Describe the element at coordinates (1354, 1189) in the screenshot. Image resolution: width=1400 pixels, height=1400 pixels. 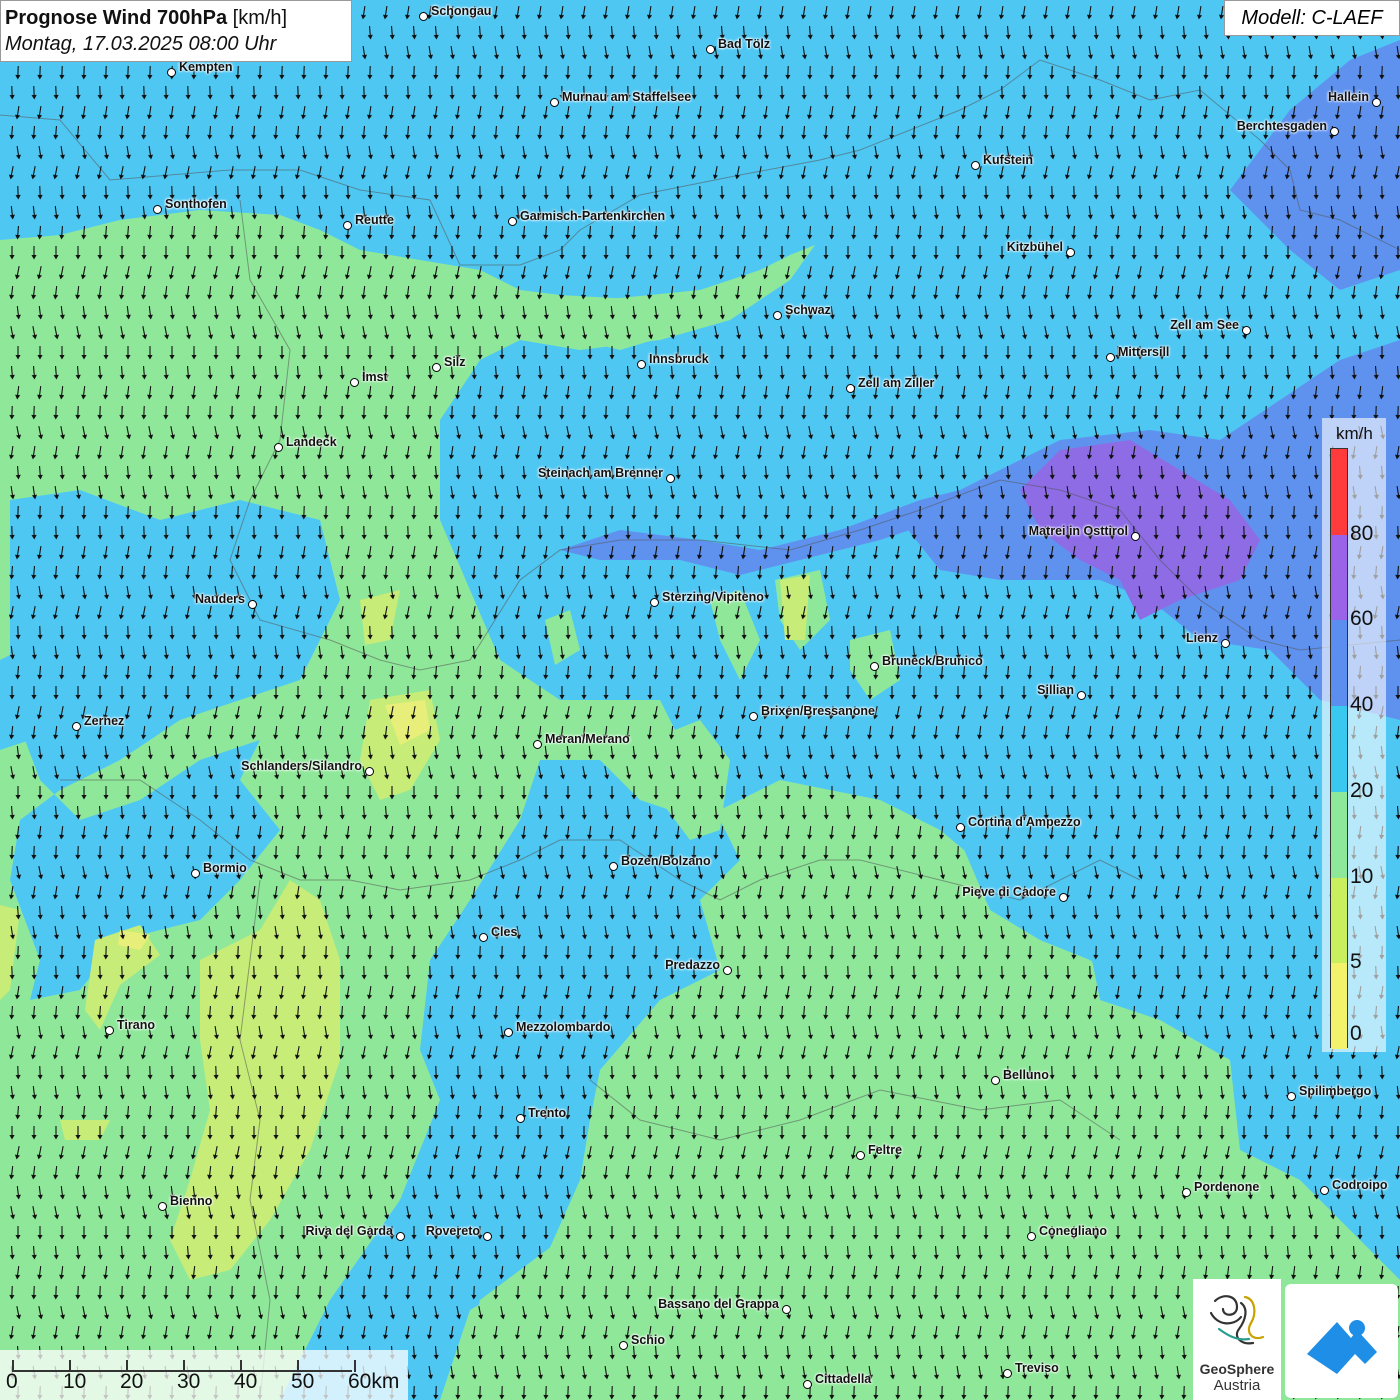
I see `city-marker: Codroipo` at that location.